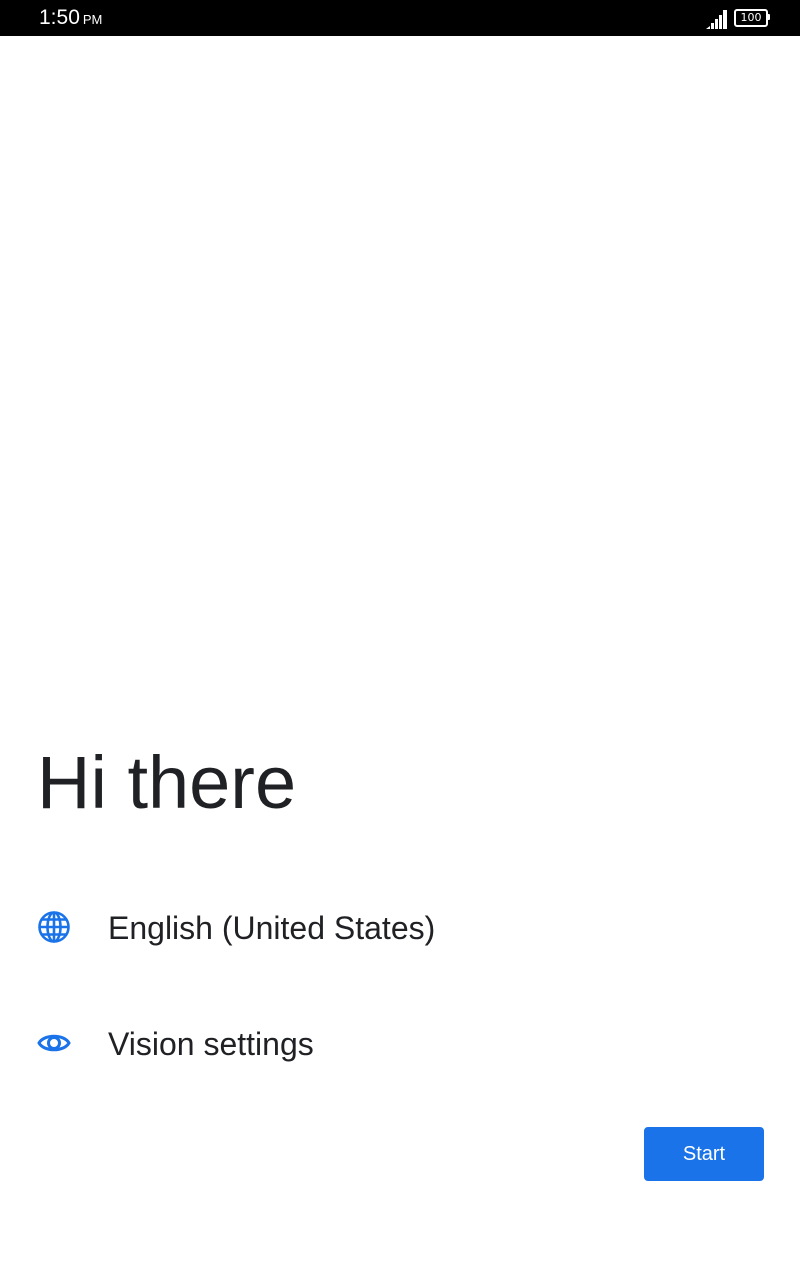  What do you see at coordinates (59, 17) in the screenshot?
I see `clock-time: 1:50` at bounding box center [59, 17].